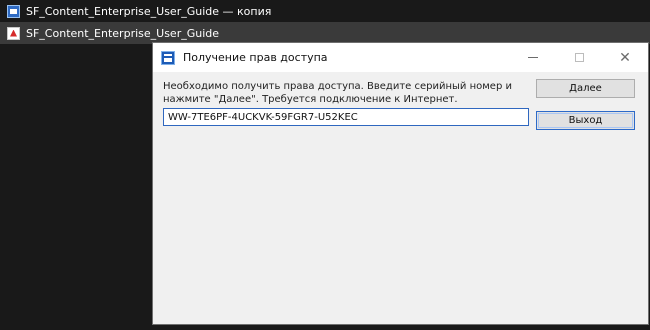 This screenshot has height=330, width=650. I want to click on close-icon: ✕, so click(625, 57).